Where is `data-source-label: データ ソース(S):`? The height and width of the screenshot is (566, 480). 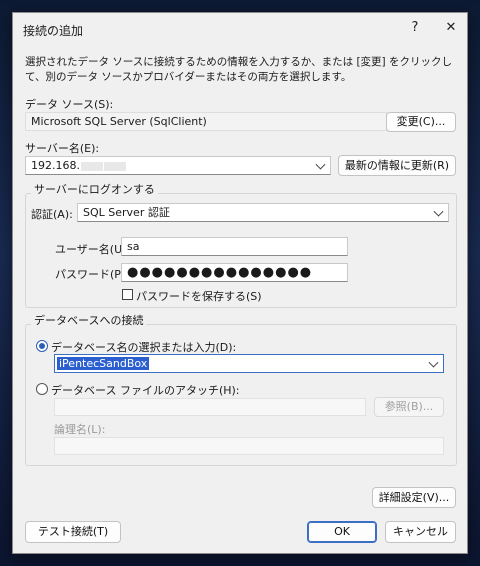
data-source-label: データ ソース(S): is located at coordinates (69, 104).